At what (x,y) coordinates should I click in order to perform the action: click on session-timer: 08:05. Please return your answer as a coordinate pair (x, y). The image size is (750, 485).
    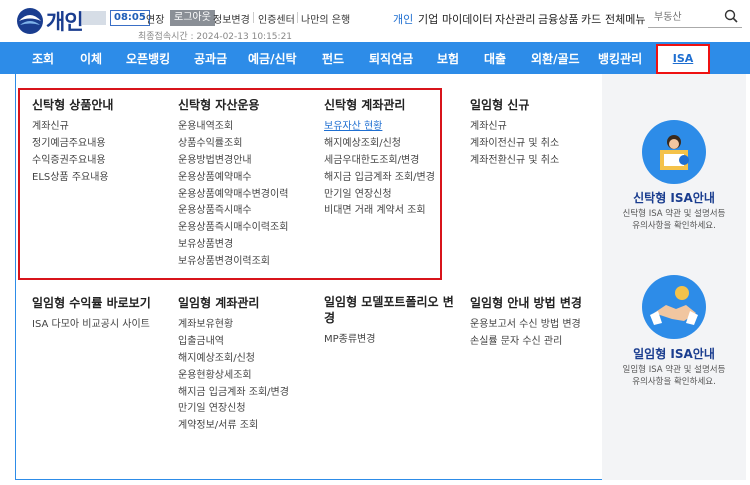
    Looking at the image, I should click on (130, 18).